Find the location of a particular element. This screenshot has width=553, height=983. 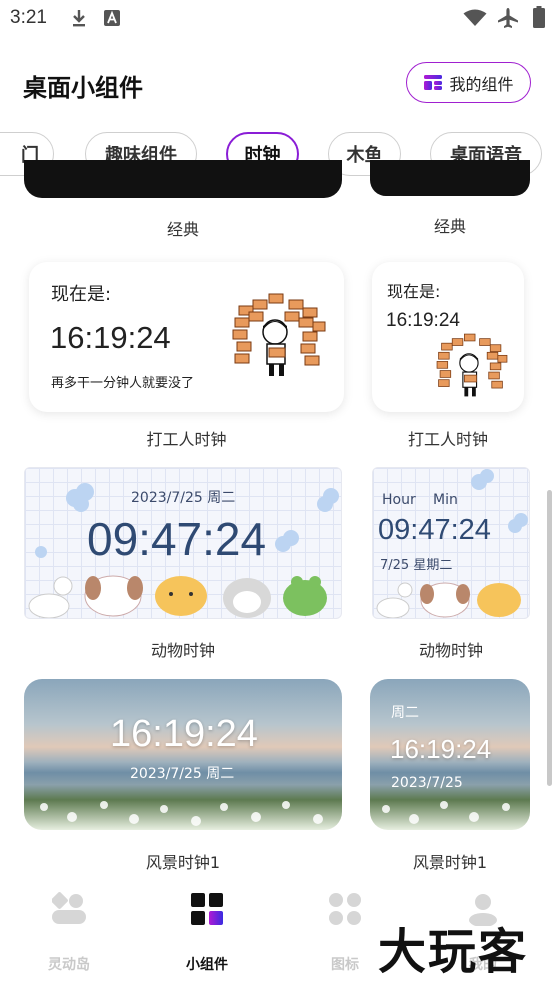

my-widgets-label: 我的组件 is located at coordinates (481, 84).